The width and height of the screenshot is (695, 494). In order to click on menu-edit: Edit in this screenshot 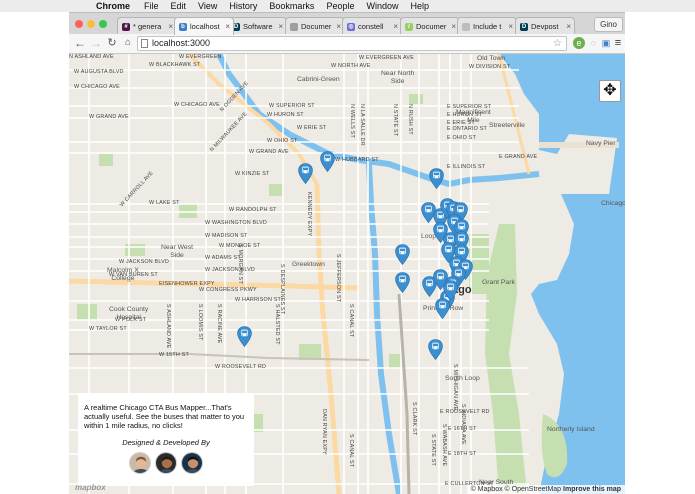, I will do `click(179, 6)`.